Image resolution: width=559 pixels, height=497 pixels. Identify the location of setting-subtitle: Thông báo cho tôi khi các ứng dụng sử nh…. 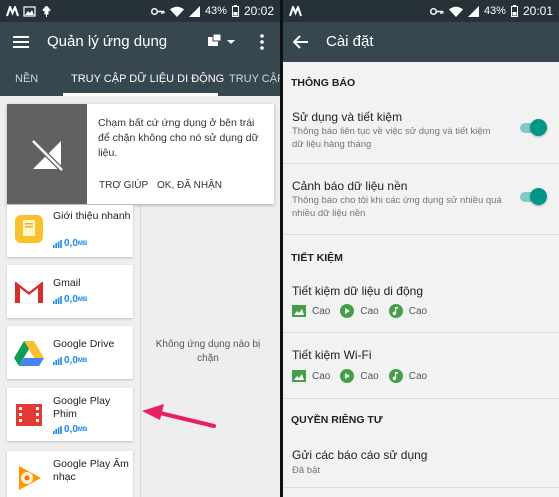
(397, 207).